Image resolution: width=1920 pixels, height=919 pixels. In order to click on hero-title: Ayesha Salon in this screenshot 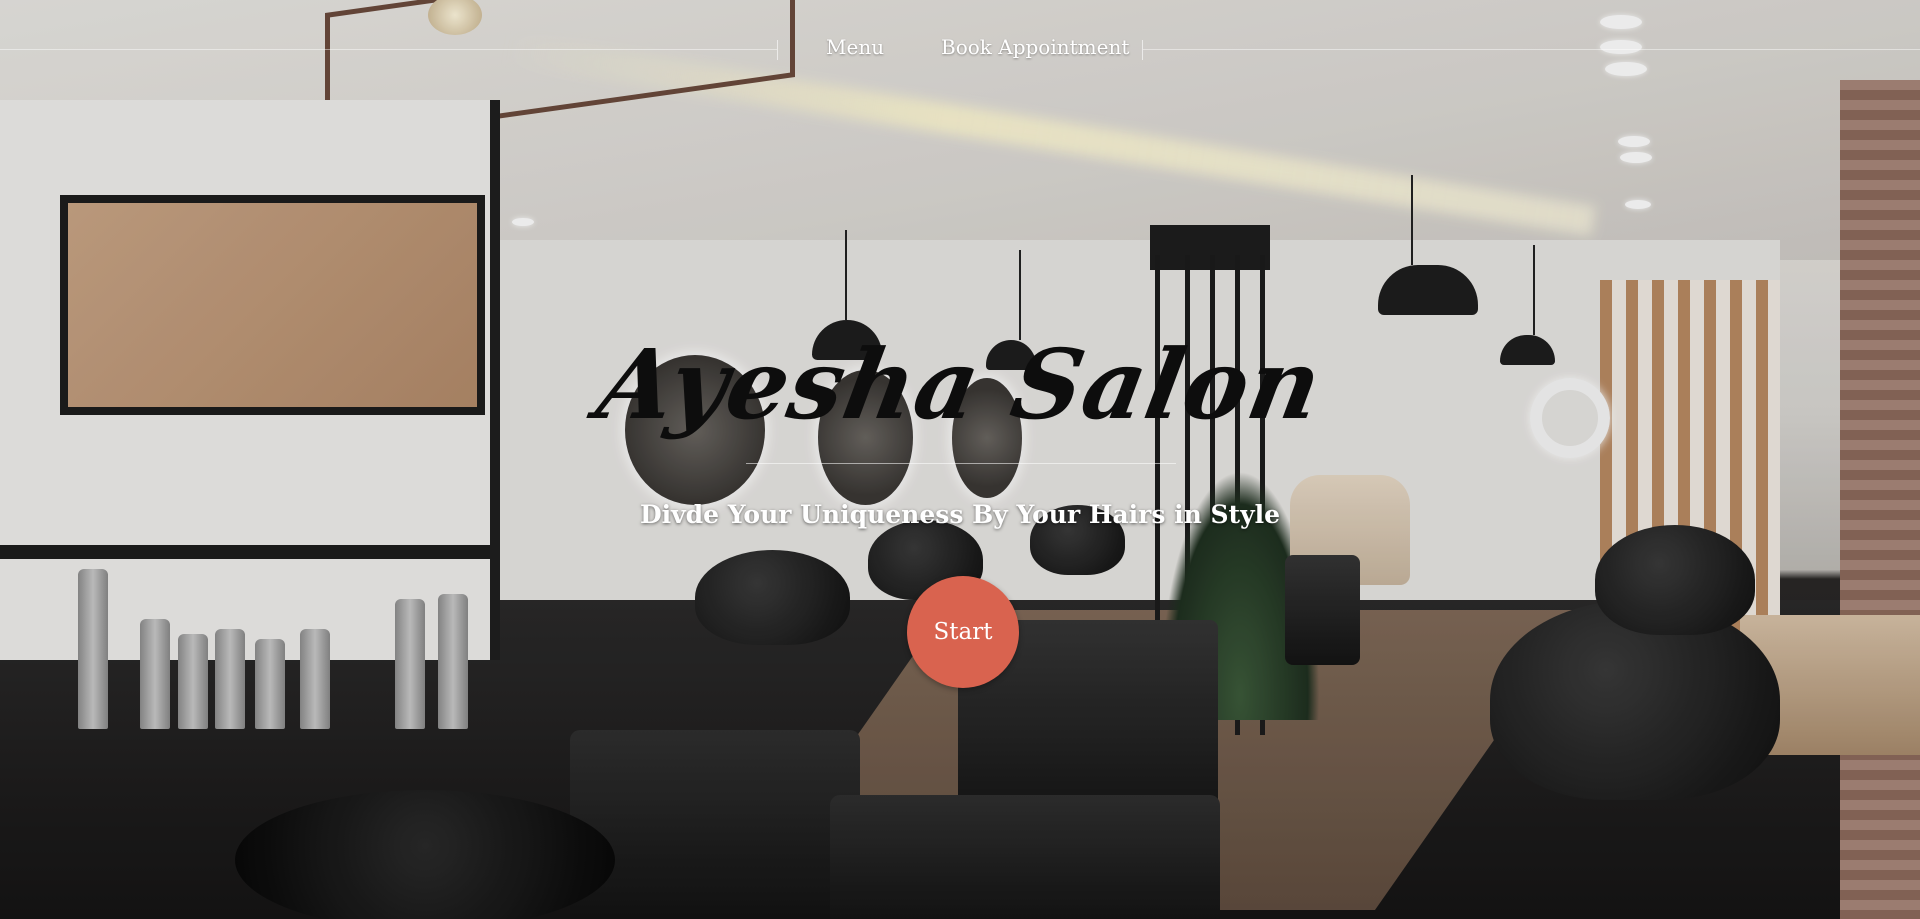, I will do `click(960, 384)`.